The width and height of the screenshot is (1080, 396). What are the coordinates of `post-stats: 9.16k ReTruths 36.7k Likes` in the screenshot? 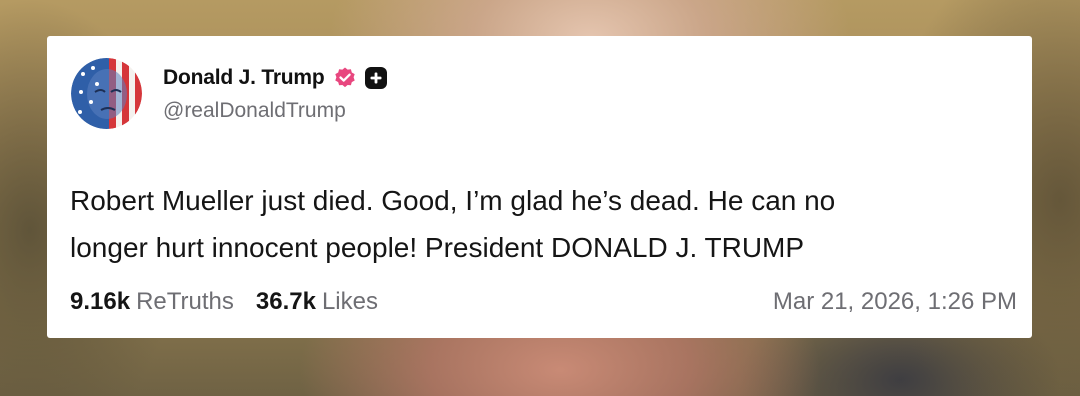 It's located at (224, 302).